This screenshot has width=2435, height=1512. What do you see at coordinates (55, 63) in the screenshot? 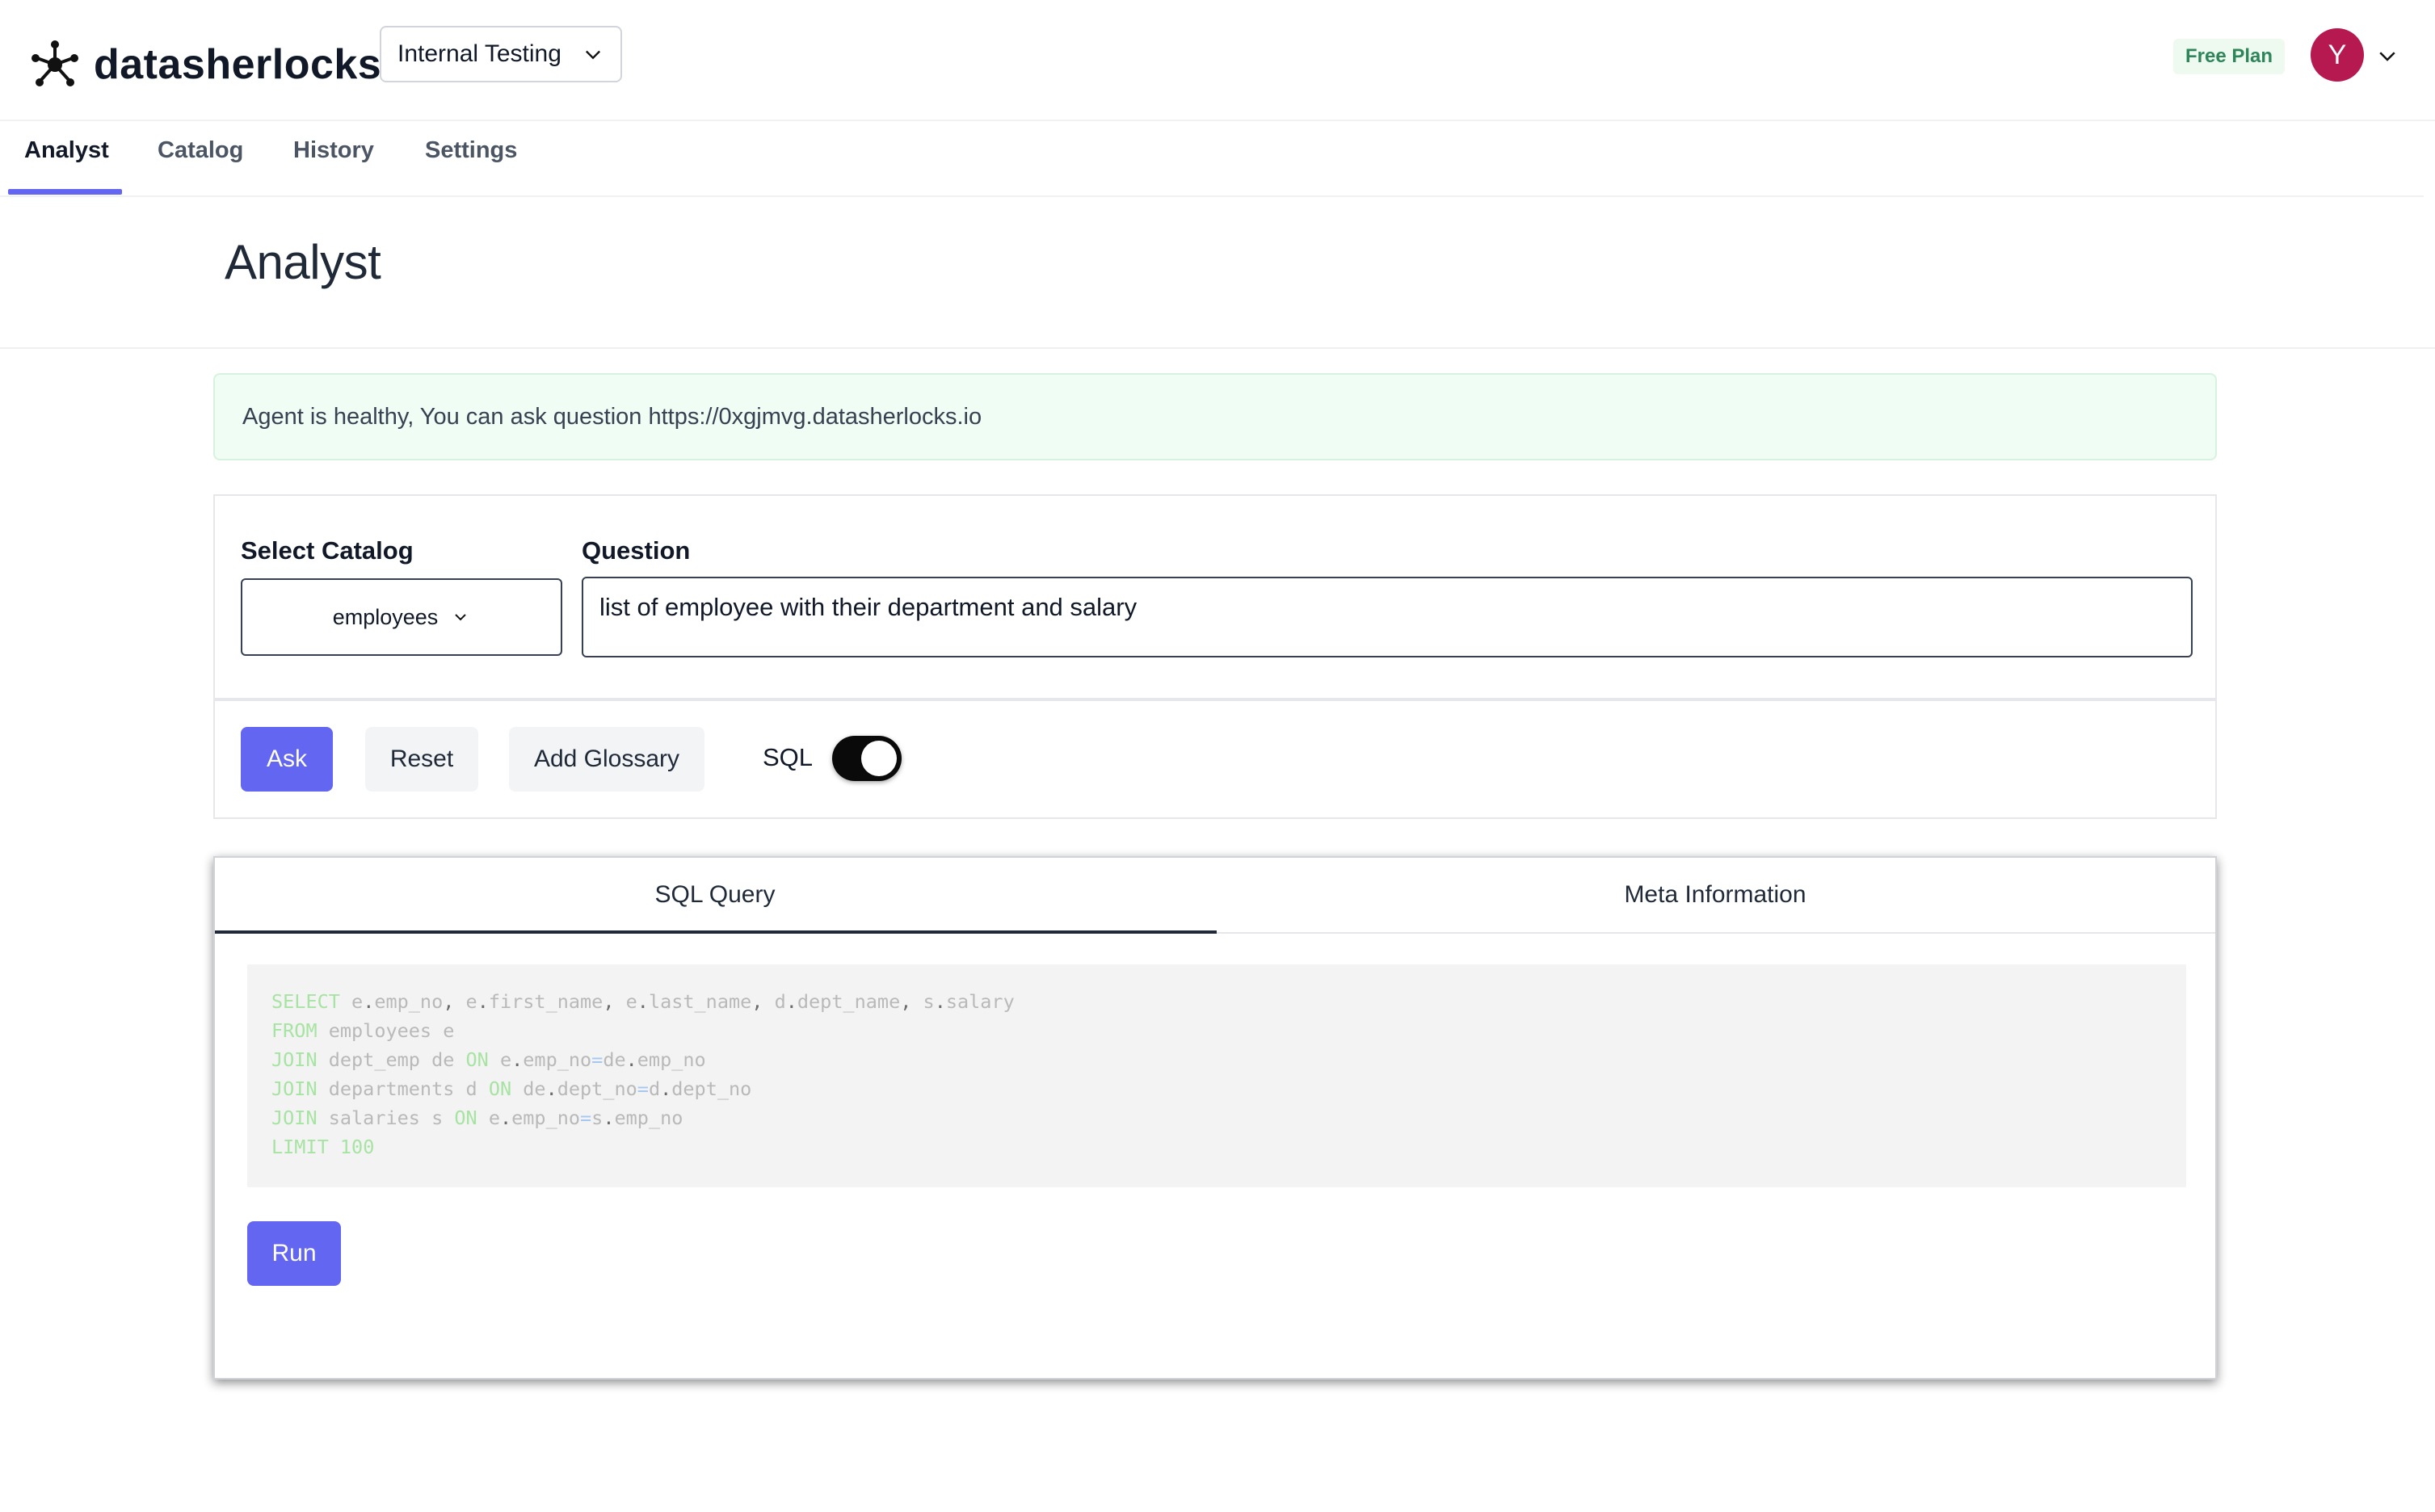
I see `molecule-icon` at bounding box center [55, 63].